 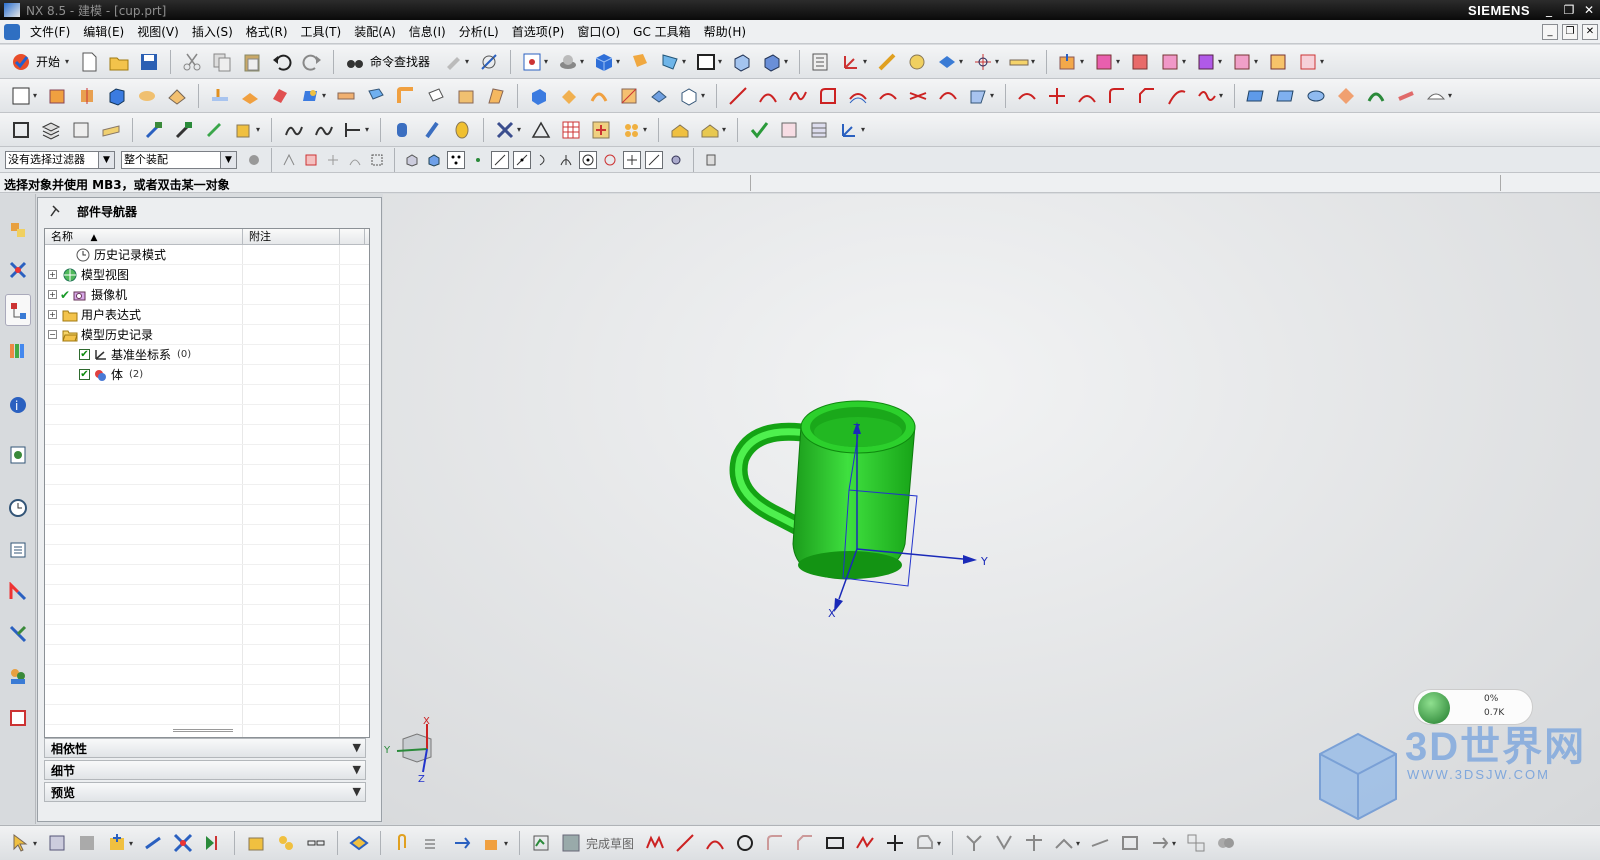 What do you see at coordinates (57, 96) in the screenshot?
I see `extrude-icon` at bounding box center [57, 96].